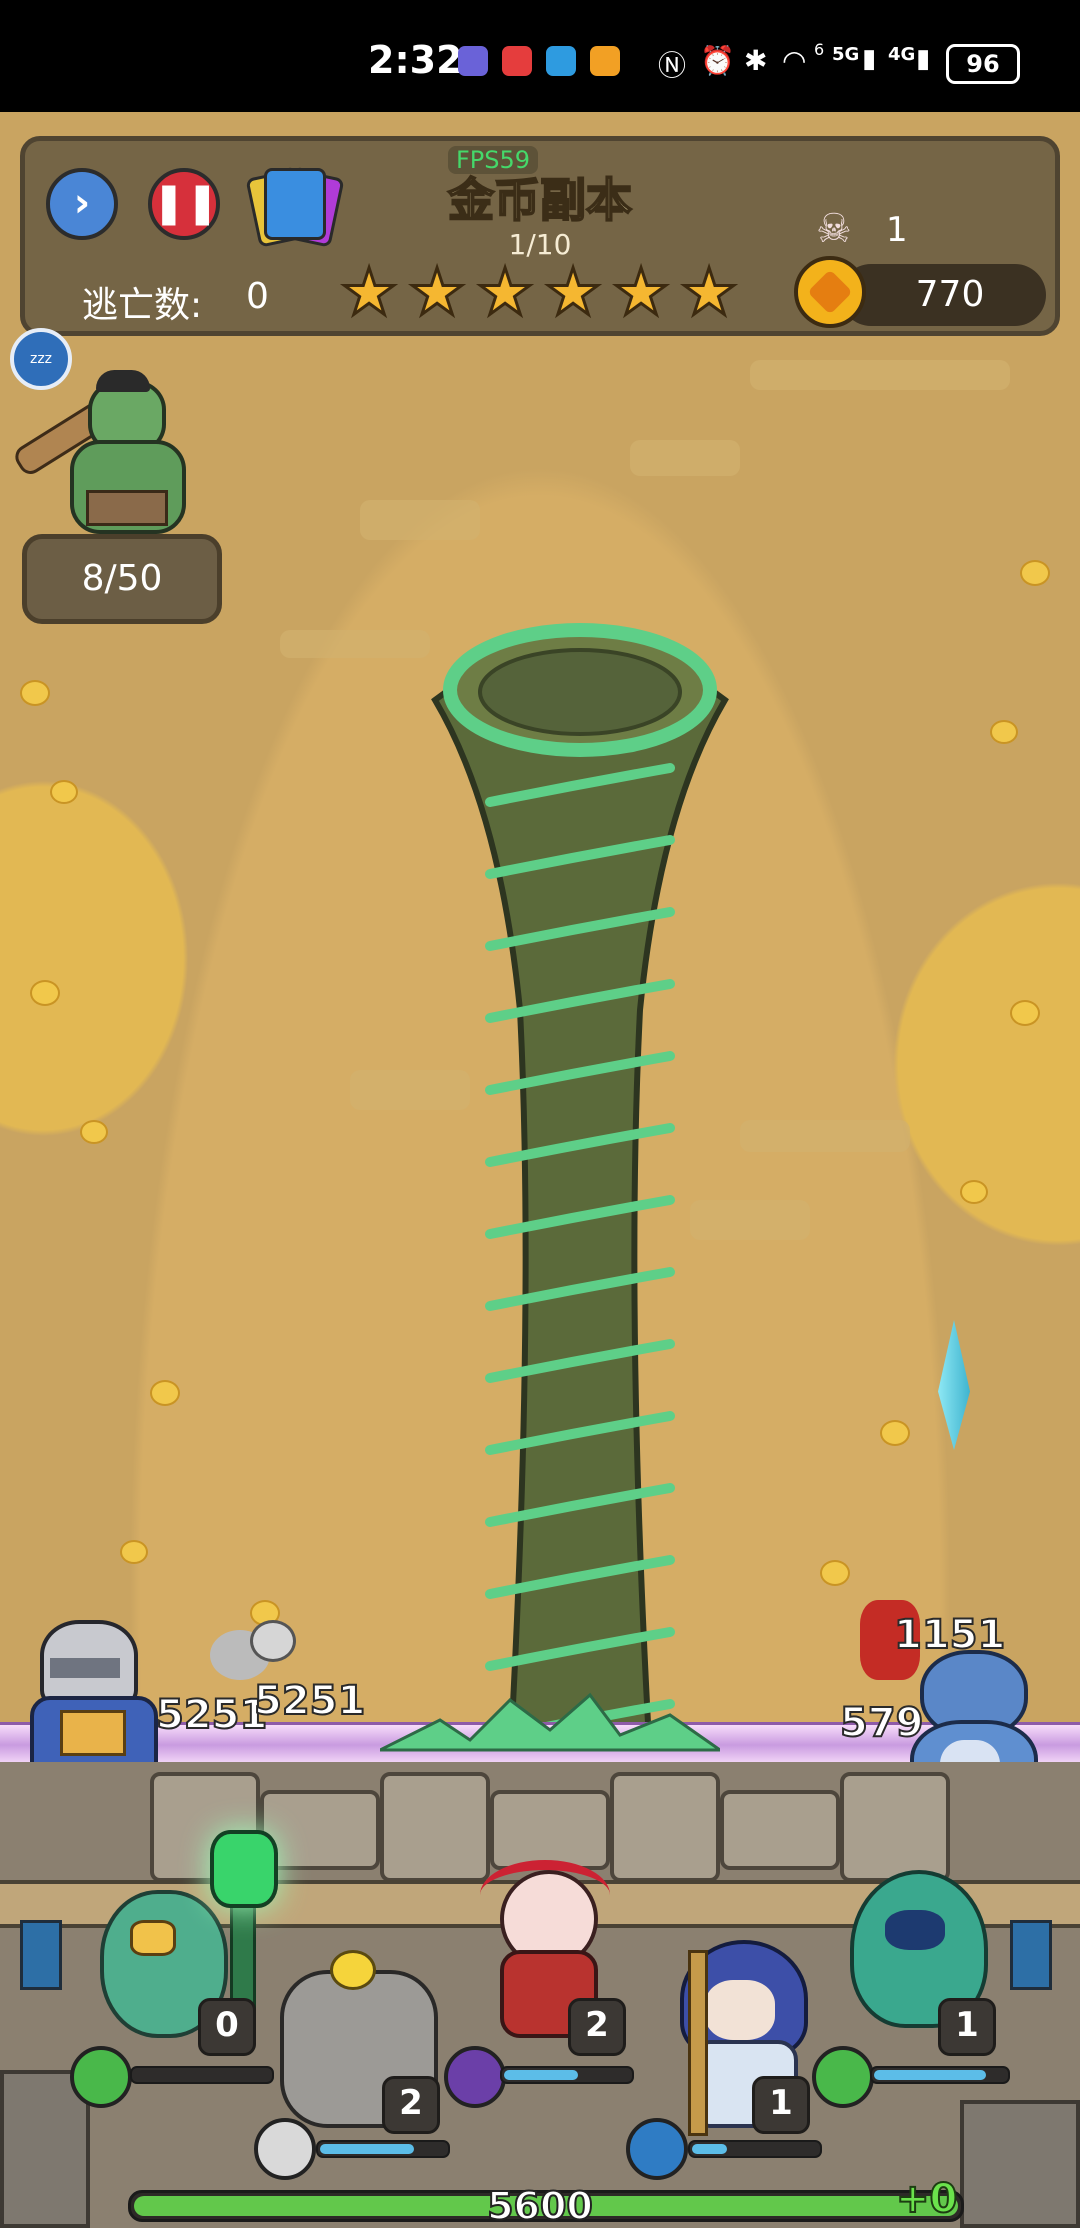 The image size is (1080, 2228). I want to click on sleep-label: zzz, so click(41, 359).